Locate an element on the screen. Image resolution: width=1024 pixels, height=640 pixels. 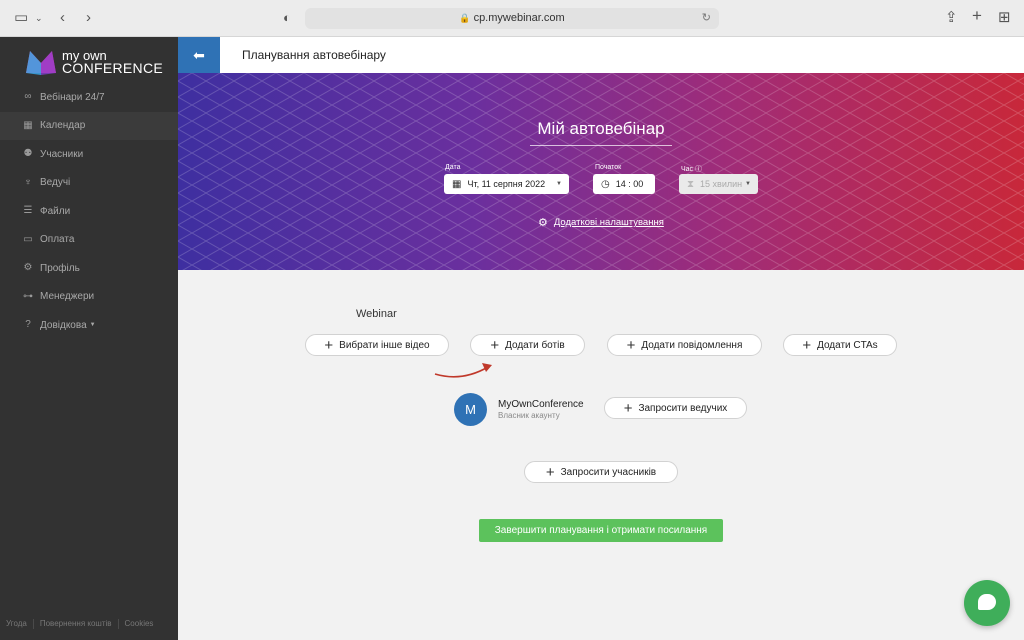
webinar-title: Мій автовебінар is located at coordinates (601, 132).